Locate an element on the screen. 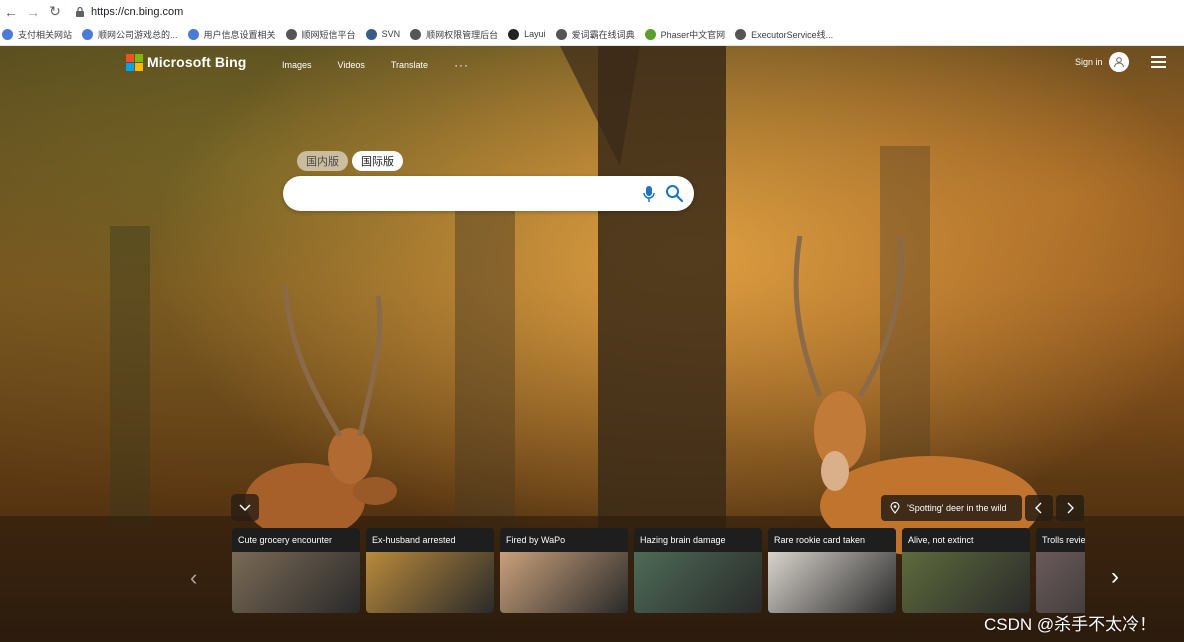 This screenshot has height=642, width=1184. collapse-feed-button is located at coordinates (245, 507).